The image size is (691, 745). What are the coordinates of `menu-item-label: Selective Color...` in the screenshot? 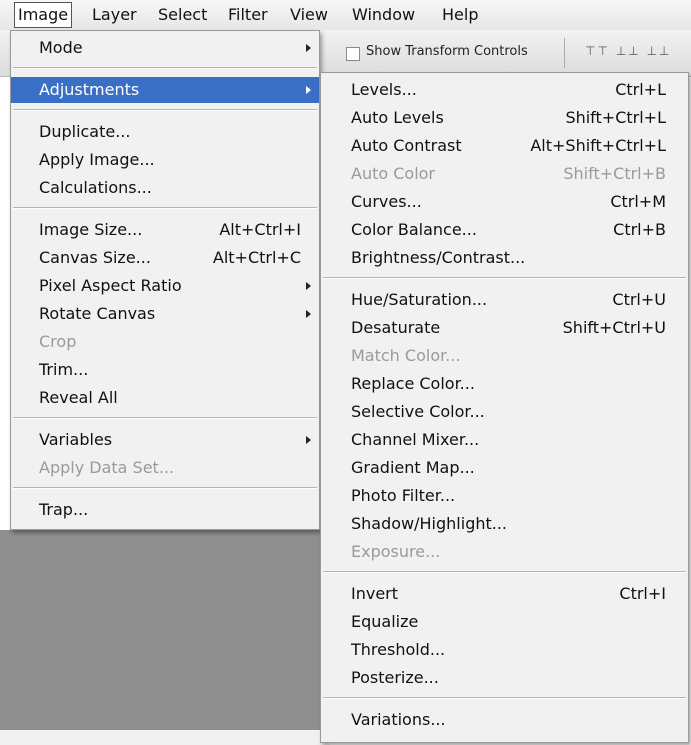 It's located at (418, 411).